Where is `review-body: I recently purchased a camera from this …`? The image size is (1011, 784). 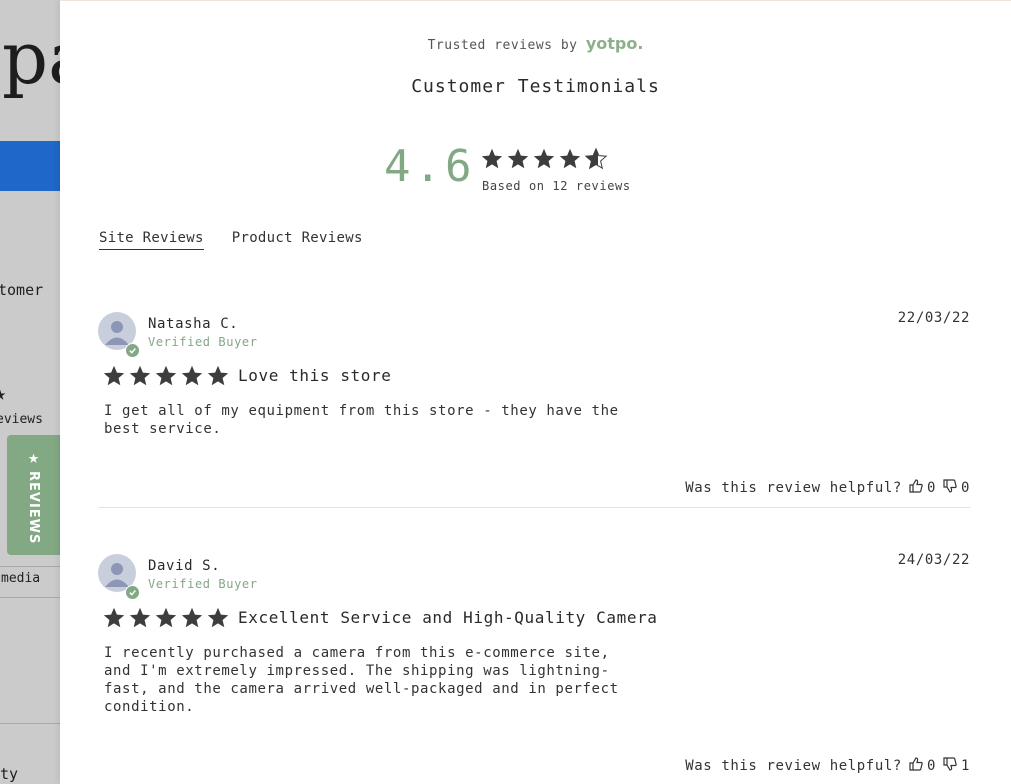
review-body: I recently purchased a camera from this … is located at coordinates (389, 680).